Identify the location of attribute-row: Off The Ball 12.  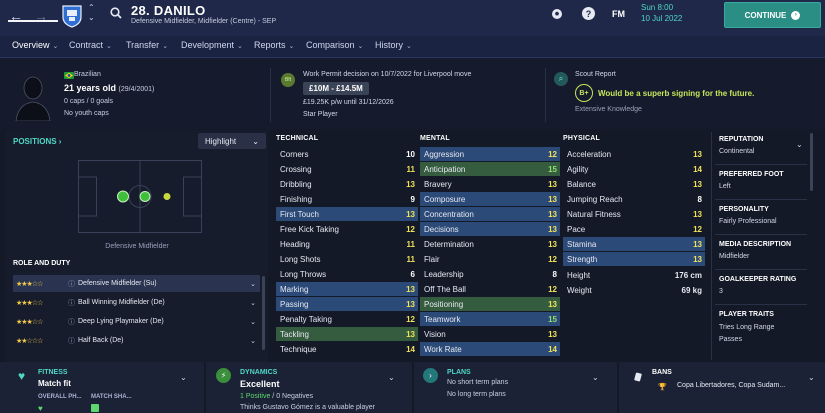
(490, 289).